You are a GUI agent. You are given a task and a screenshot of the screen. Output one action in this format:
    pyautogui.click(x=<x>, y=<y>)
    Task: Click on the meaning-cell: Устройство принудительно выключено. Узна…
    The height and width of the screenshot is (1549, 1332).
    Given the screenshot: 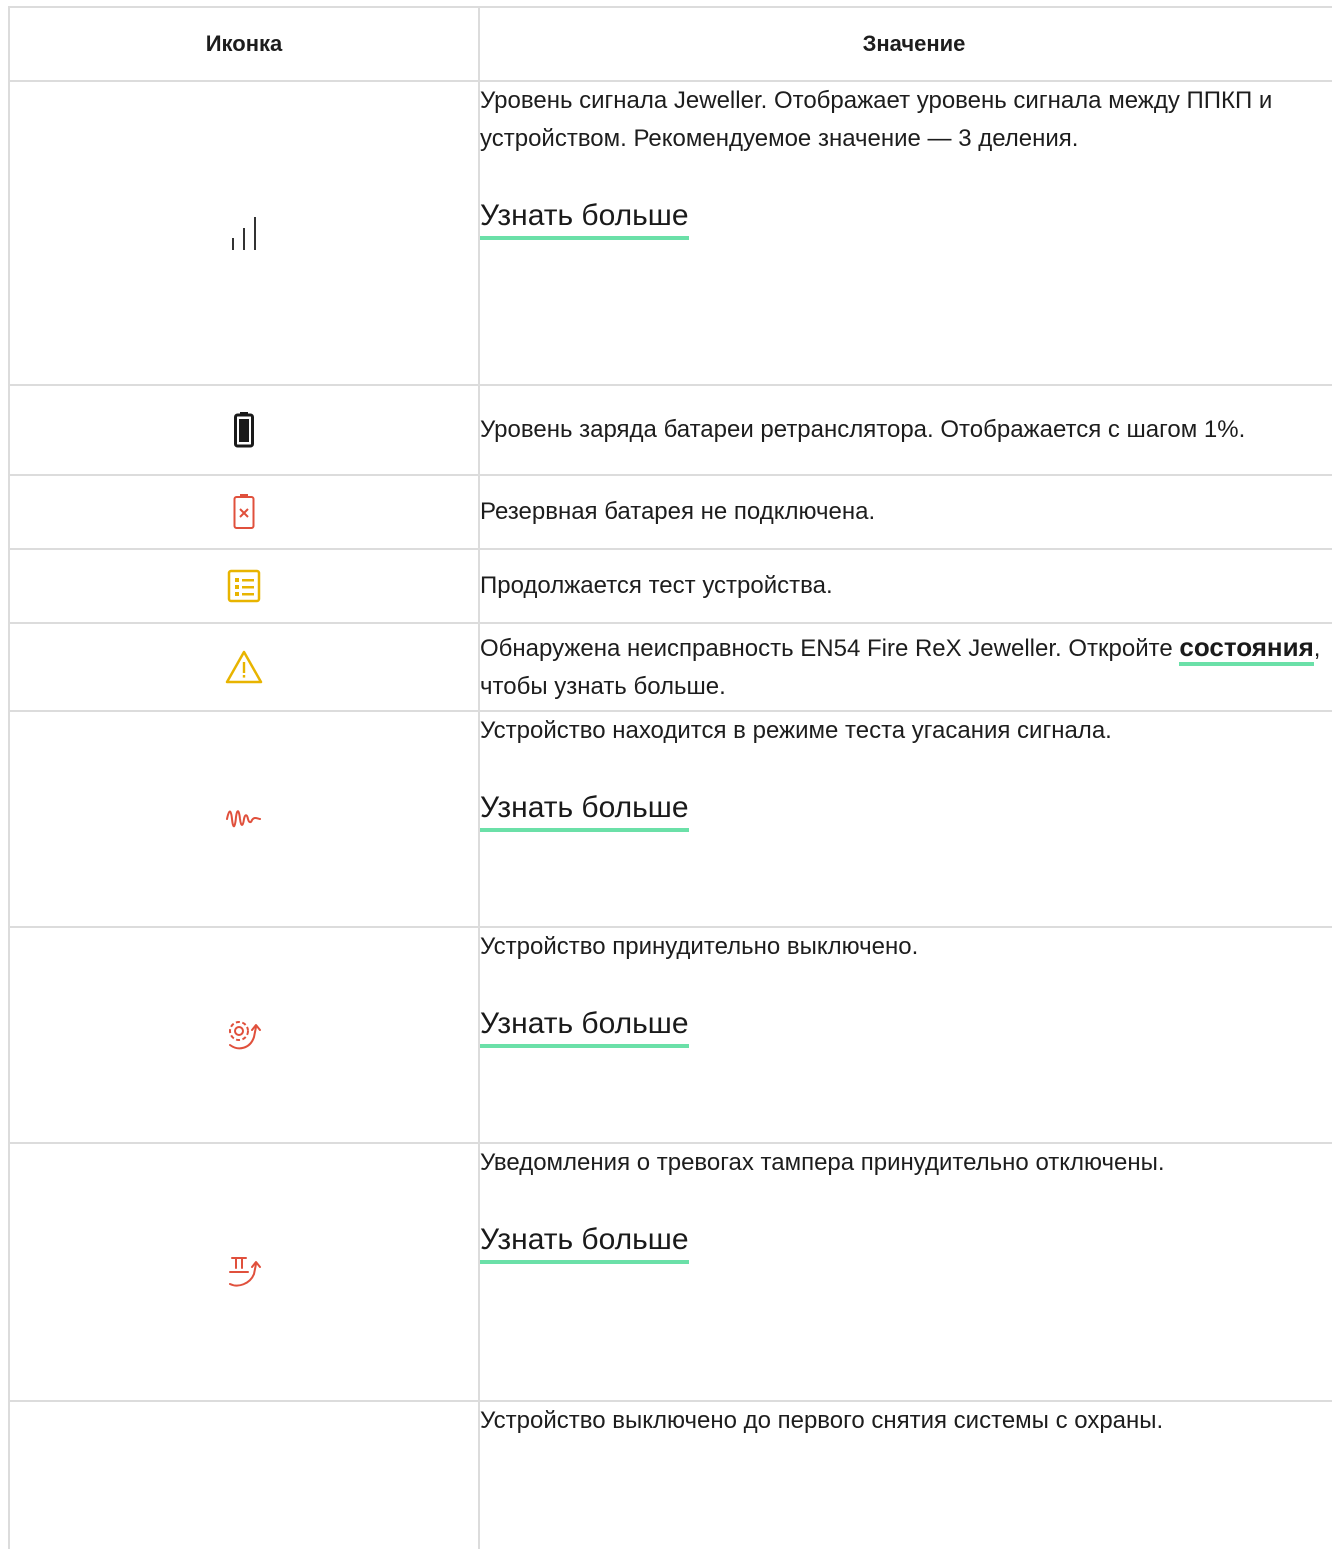 What is the action you would take?
    pyautogui.click(x=905, y=1035)
    